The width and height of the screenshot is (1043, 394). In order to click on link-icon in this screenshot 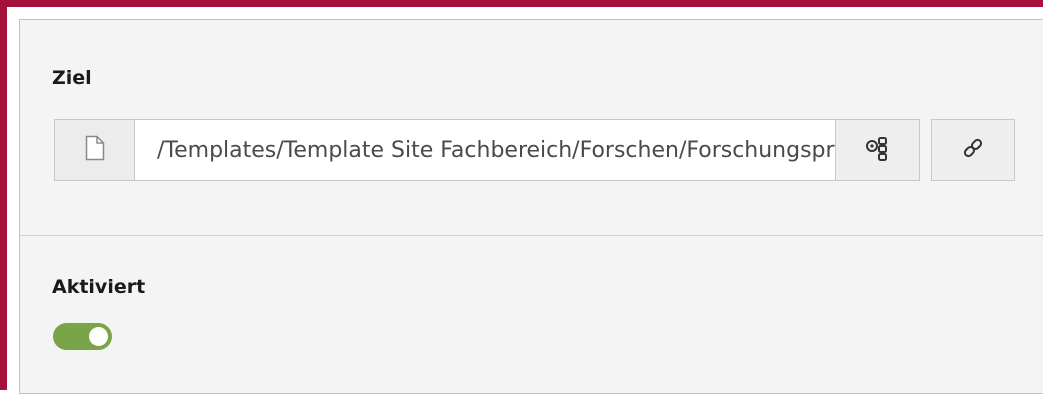, I will do `click(973, 150)`.